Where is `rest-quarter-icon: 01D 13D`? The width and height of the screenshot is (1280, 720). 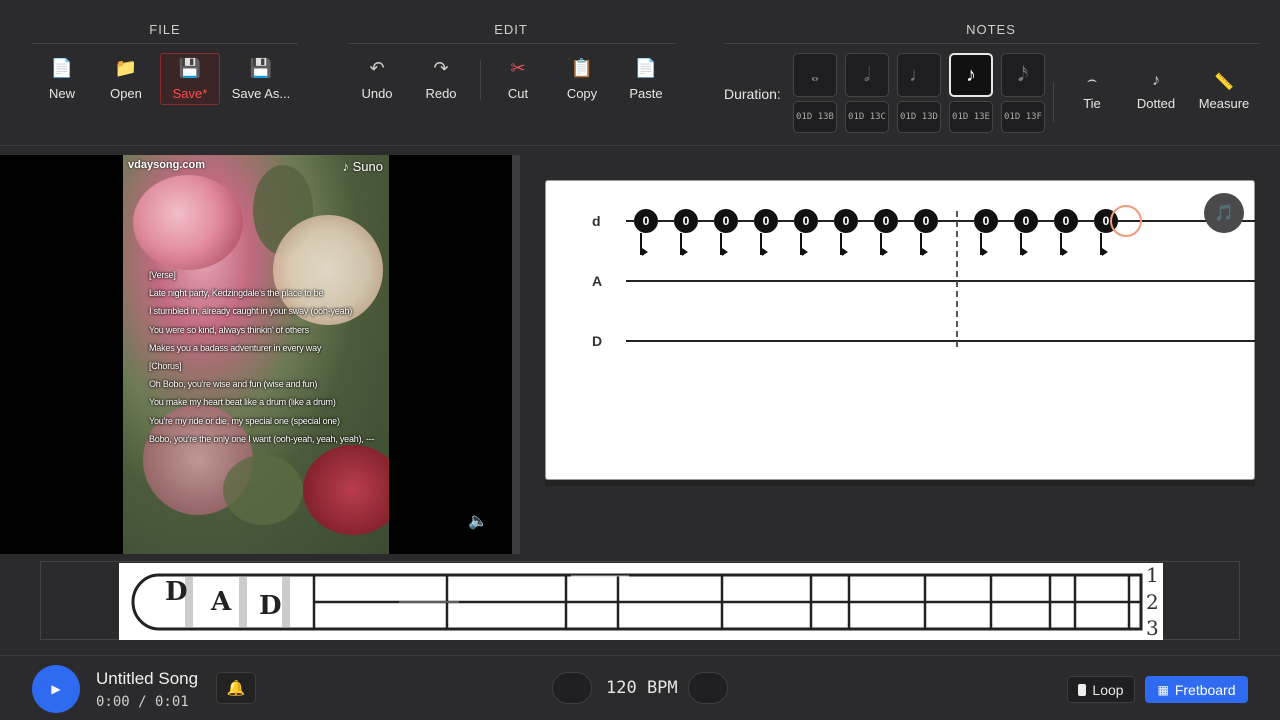 rest-quarter-icon: 01D 13D is located at coordinates (919, 117).